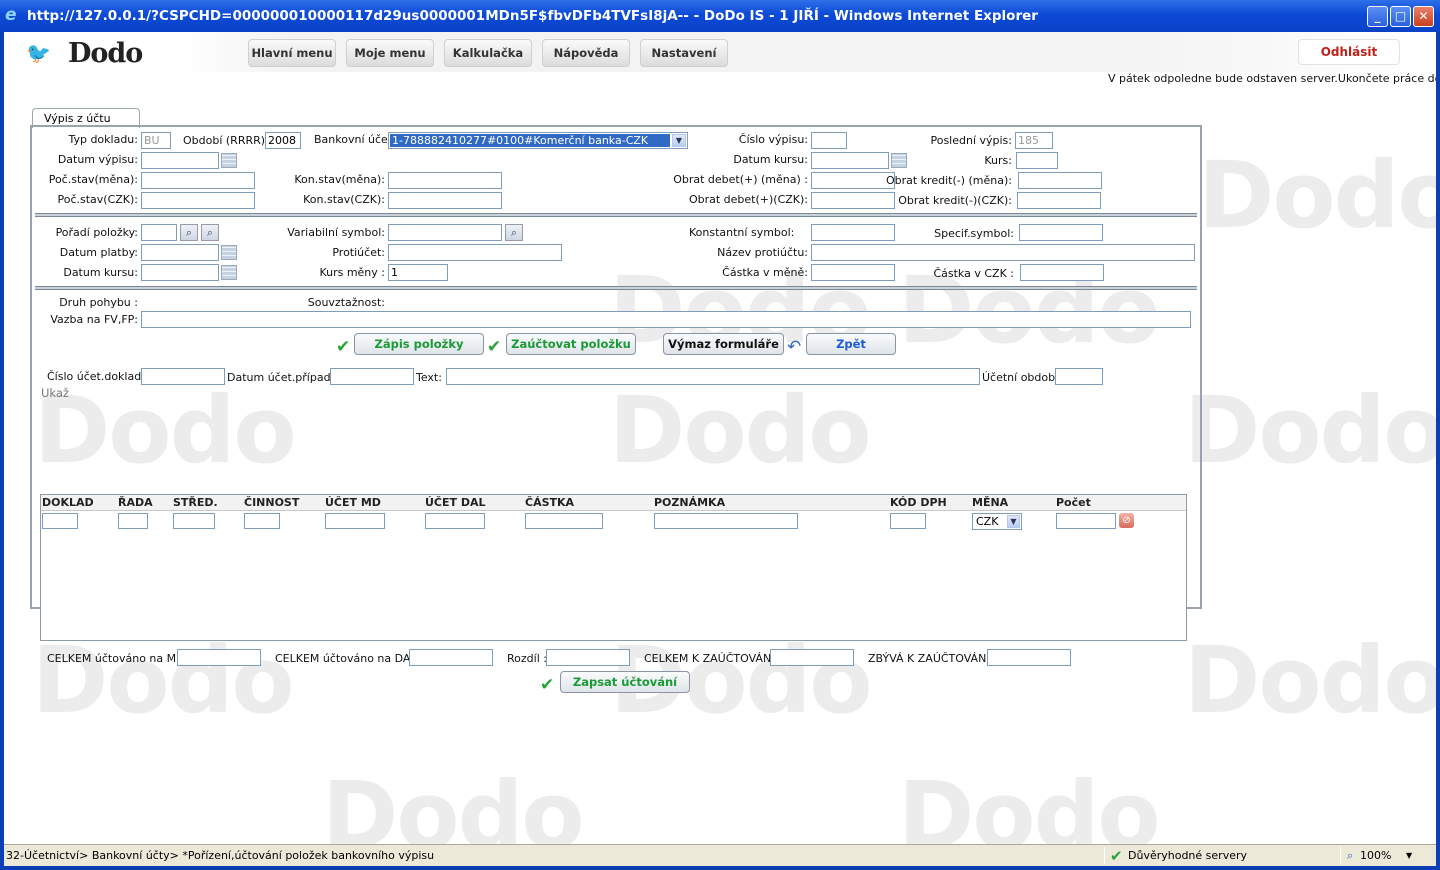 The height and width of the screenshot is (870, 1440). What do you see at coordinates (997, 521) in the screenshot?
I see `mena-select: CZK ▼` at bounding box center [997, 521].